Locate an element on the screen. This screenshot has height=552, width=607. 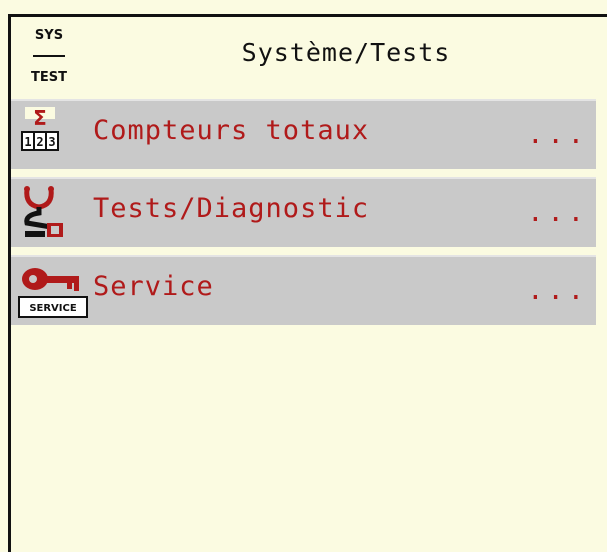
menu-item-label: Compteurs totaux is located at coordinates (231, 130).